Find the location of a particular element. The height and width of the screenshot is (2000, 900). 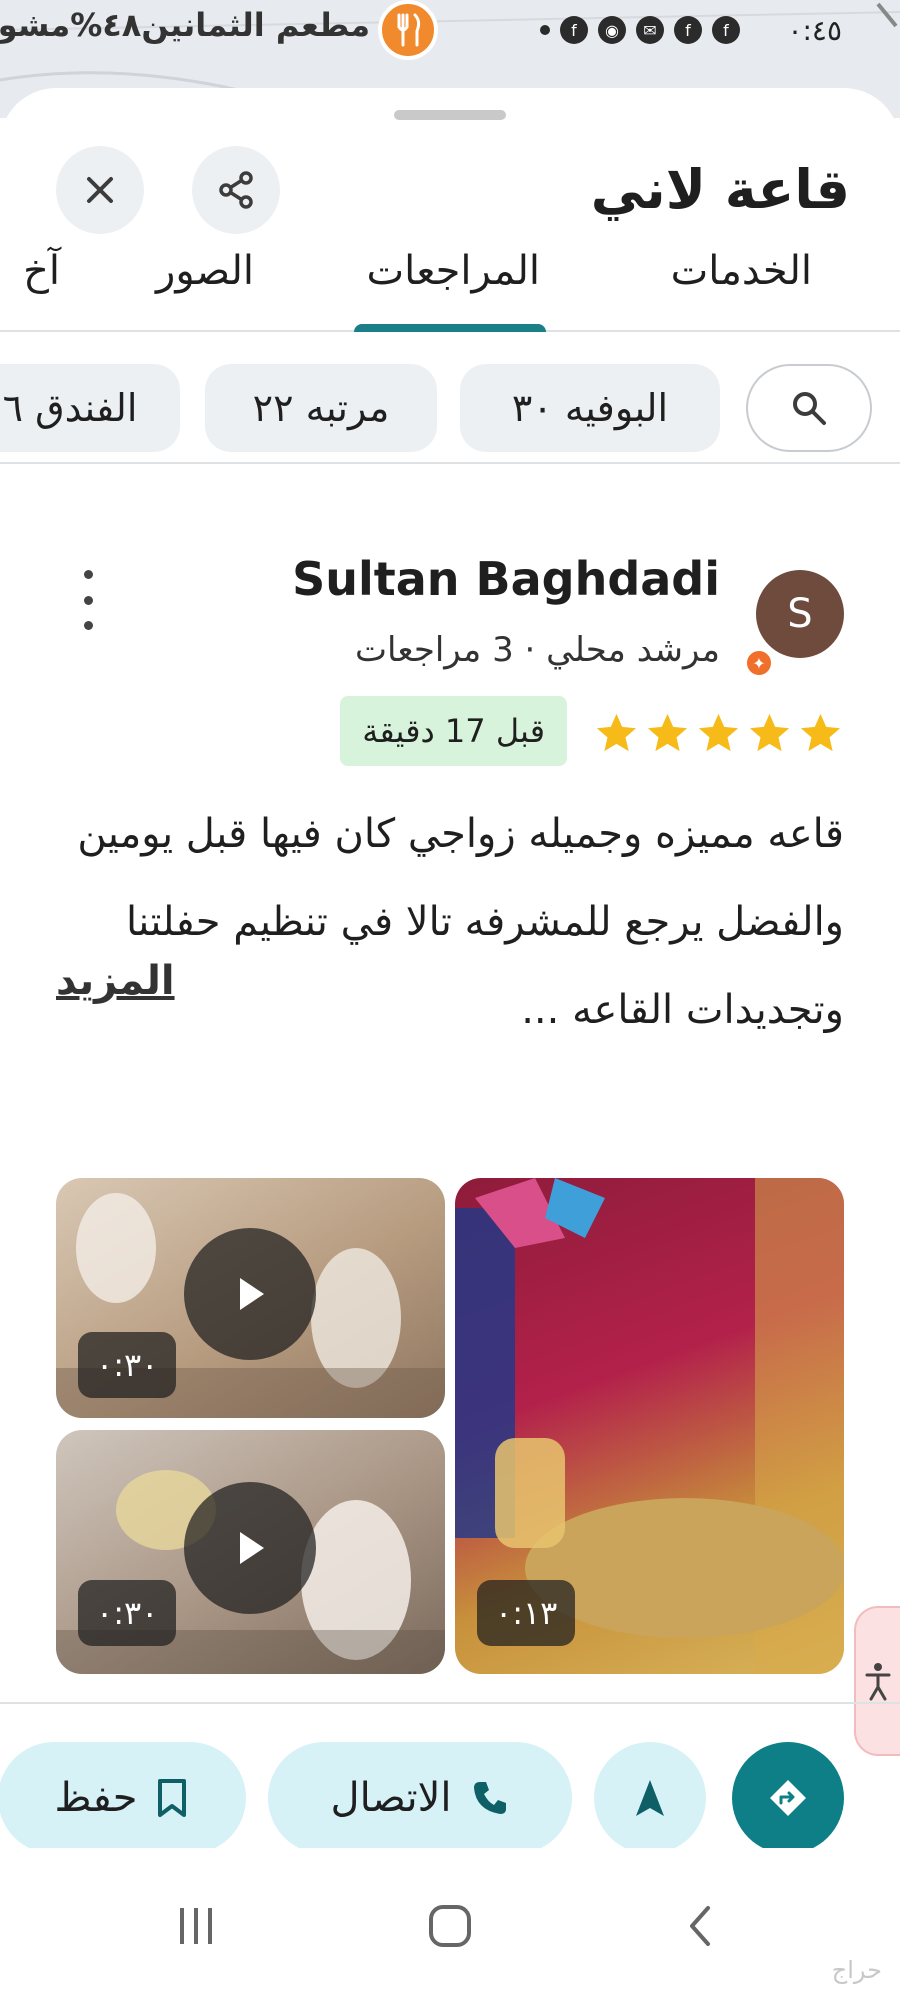

chip-buffet: البوفيه ٣٠ is located at coordinates (590, 408).